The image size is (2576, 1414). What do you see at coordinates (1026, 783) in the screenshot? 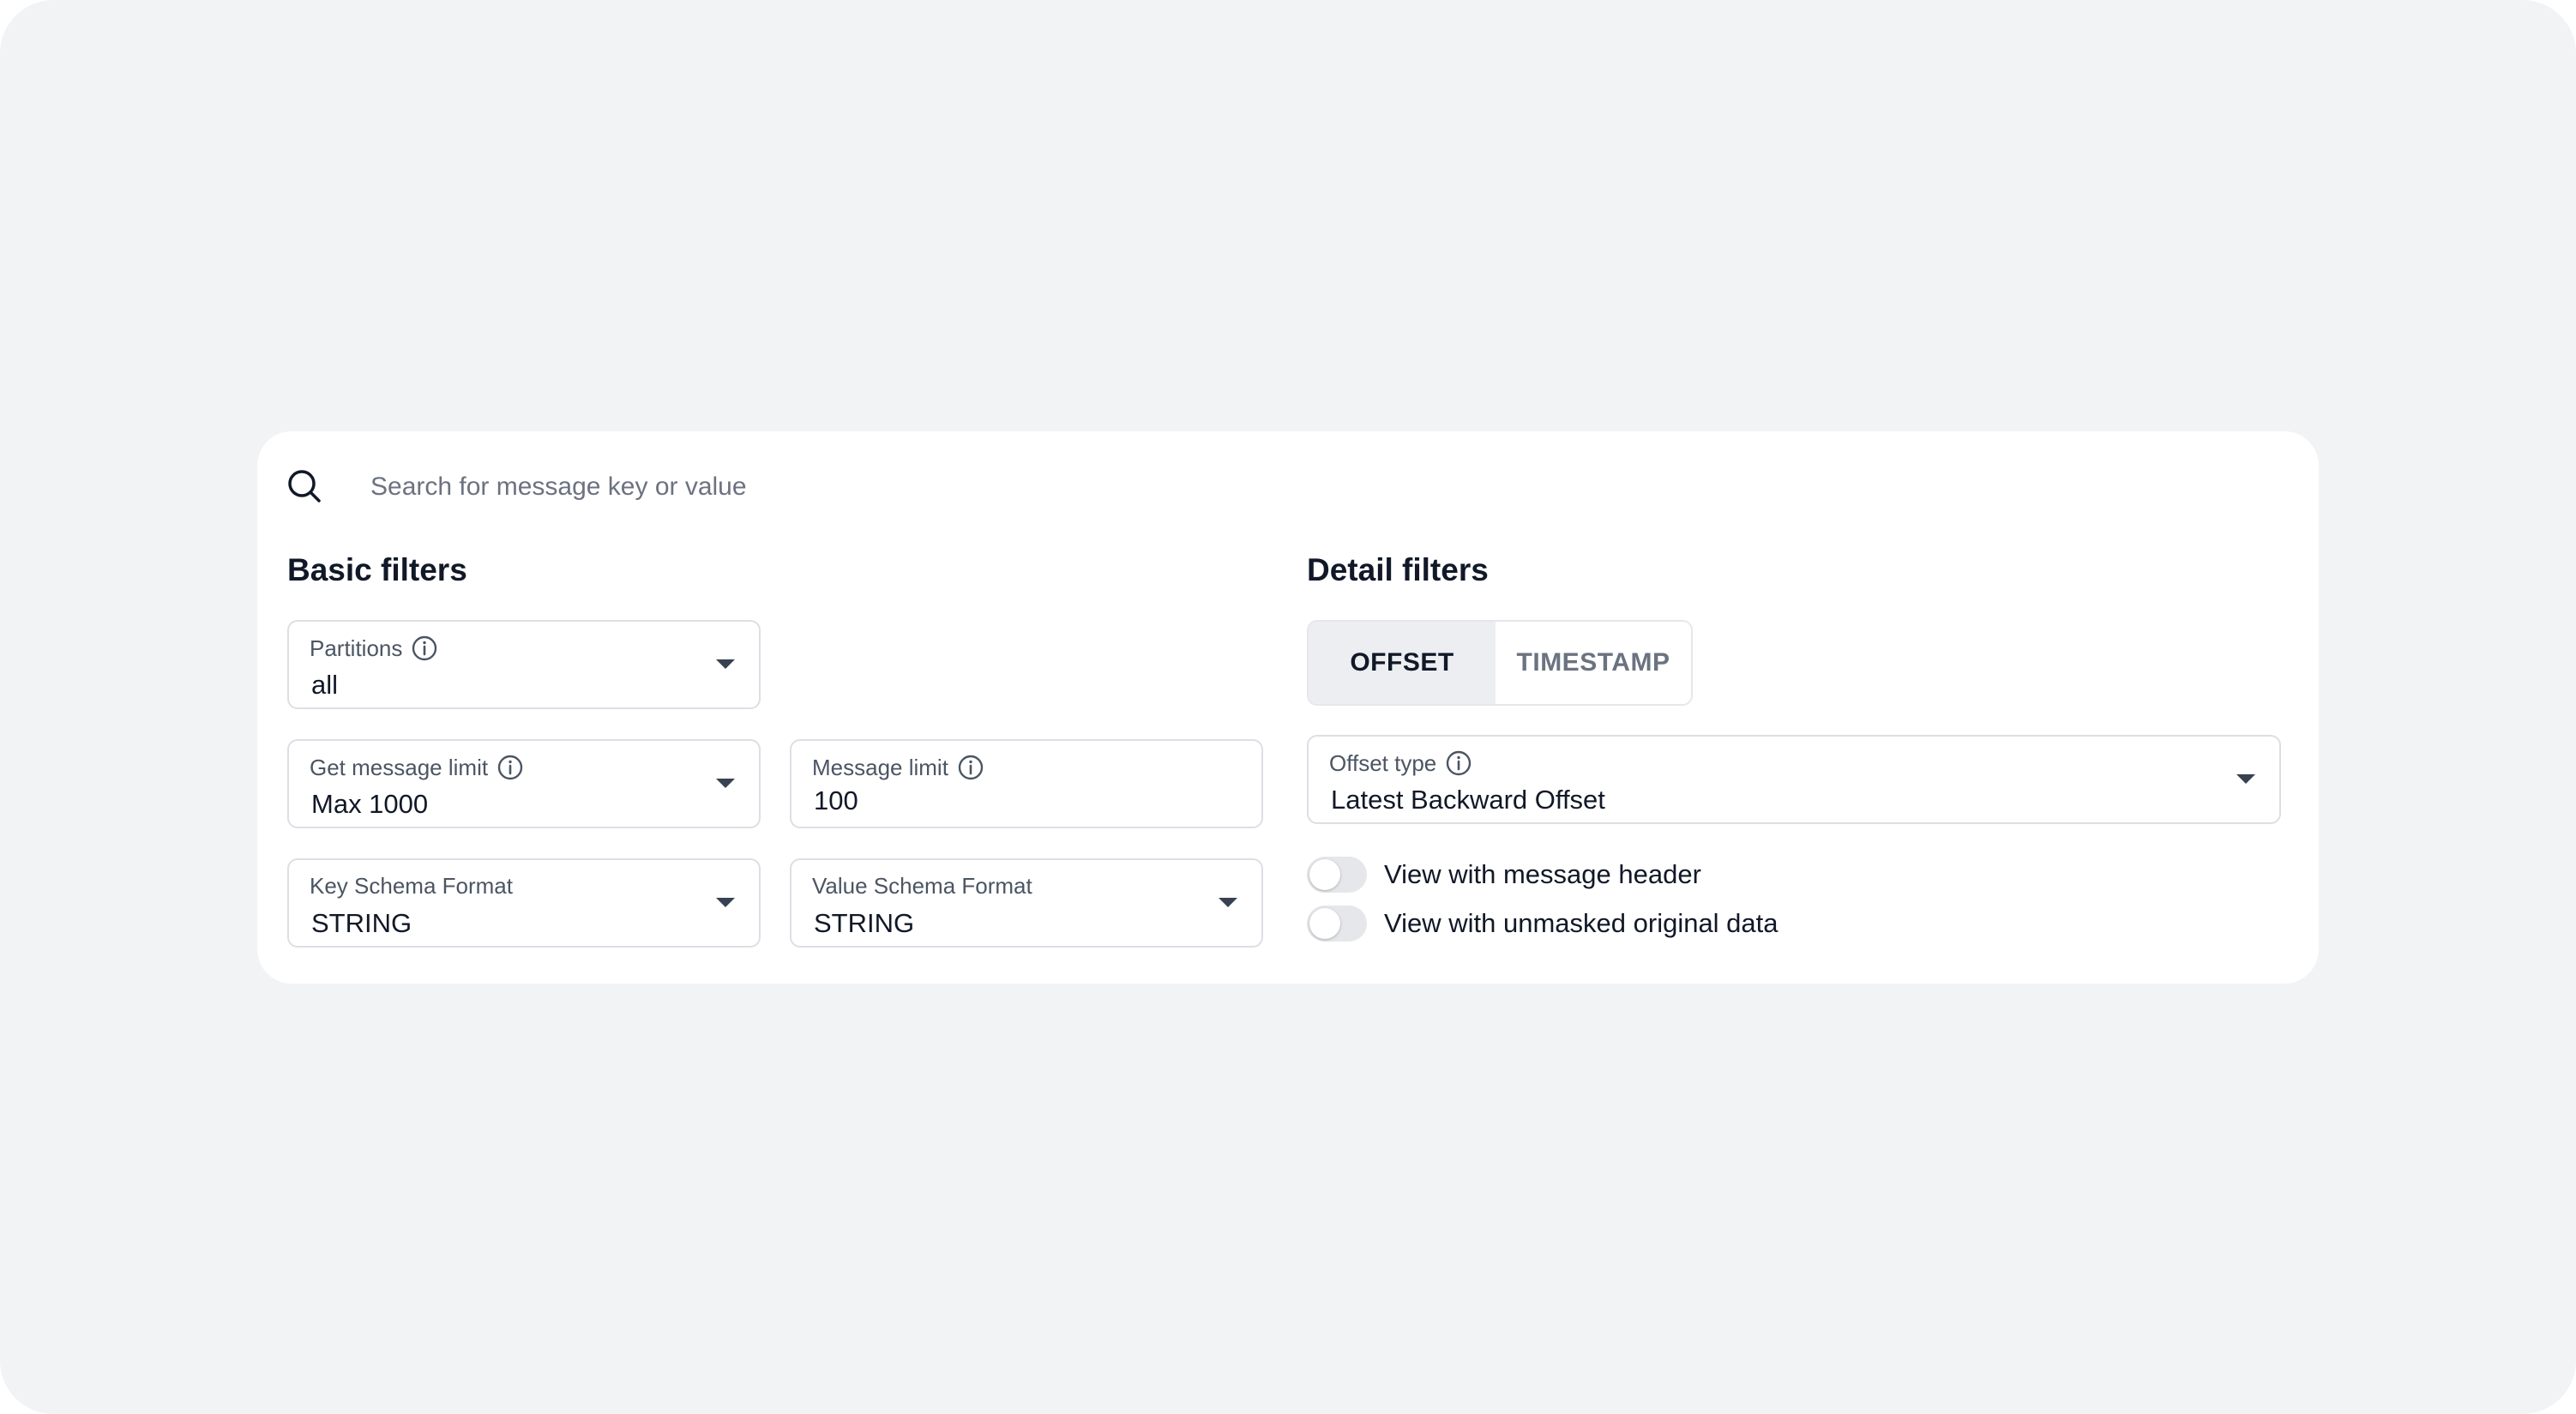
I see `message-limit-input: Message limit 100` at bounding box center [1026, 783].